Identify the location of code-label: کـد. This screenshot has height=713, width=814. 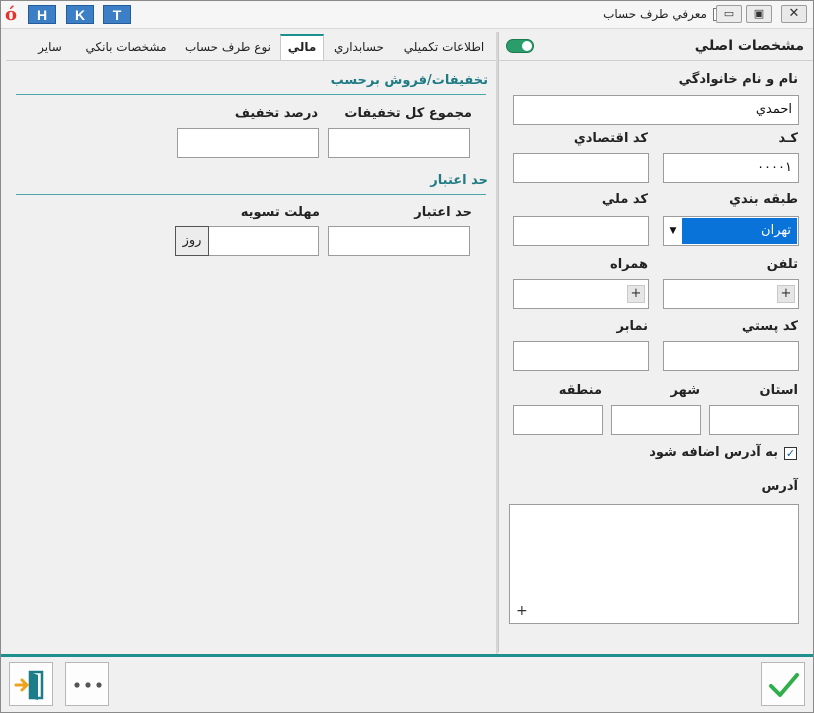
(788, 138).